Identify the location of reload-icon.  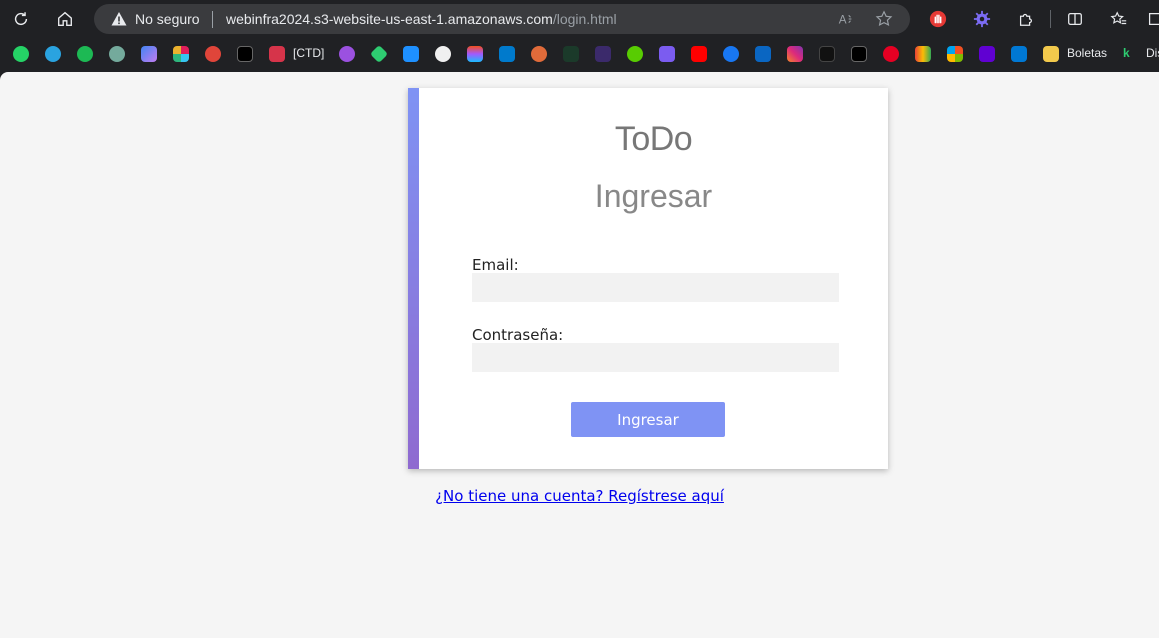
(21, 19).